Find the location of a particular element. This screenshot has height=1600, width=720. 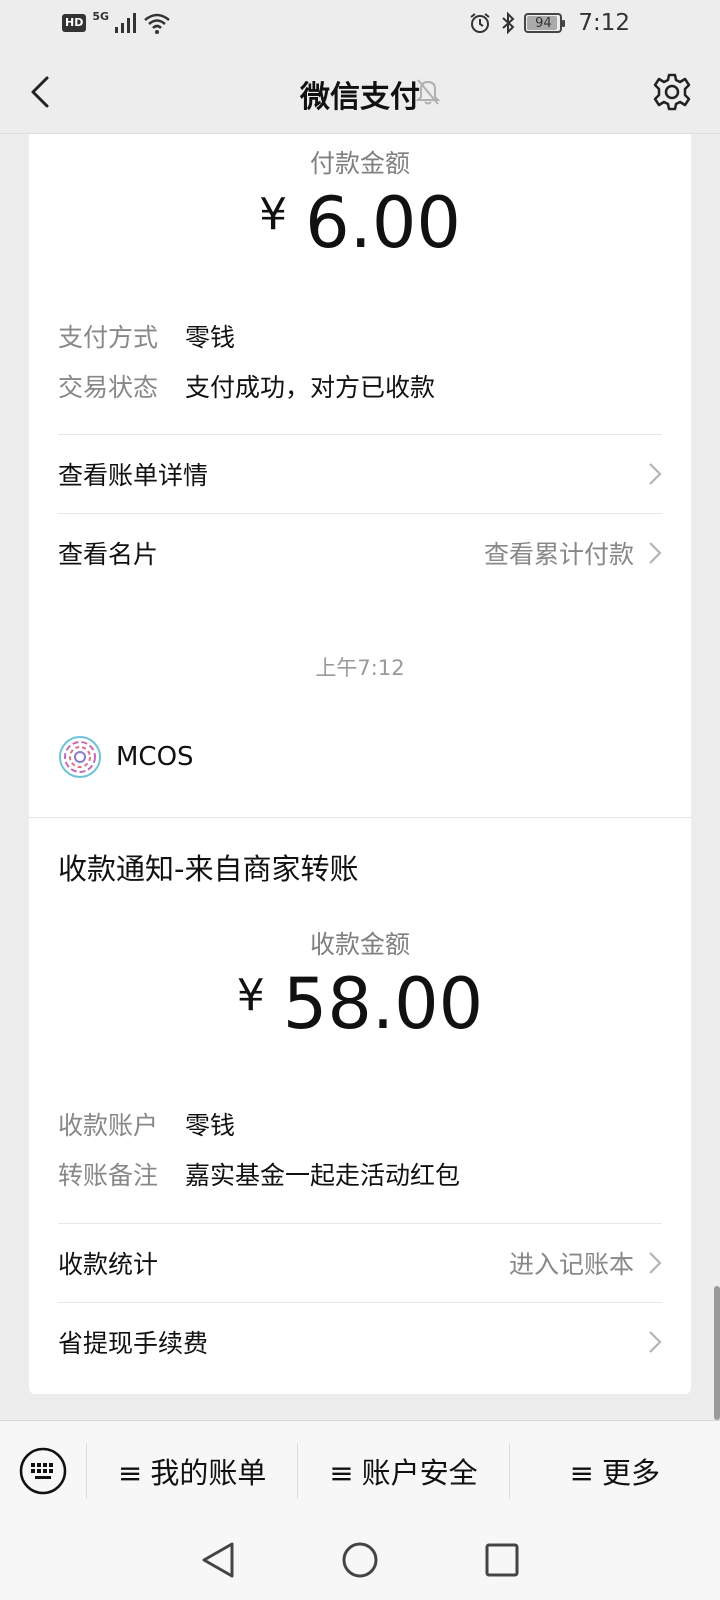

wifi-icon is located at coordinates (157, 23).